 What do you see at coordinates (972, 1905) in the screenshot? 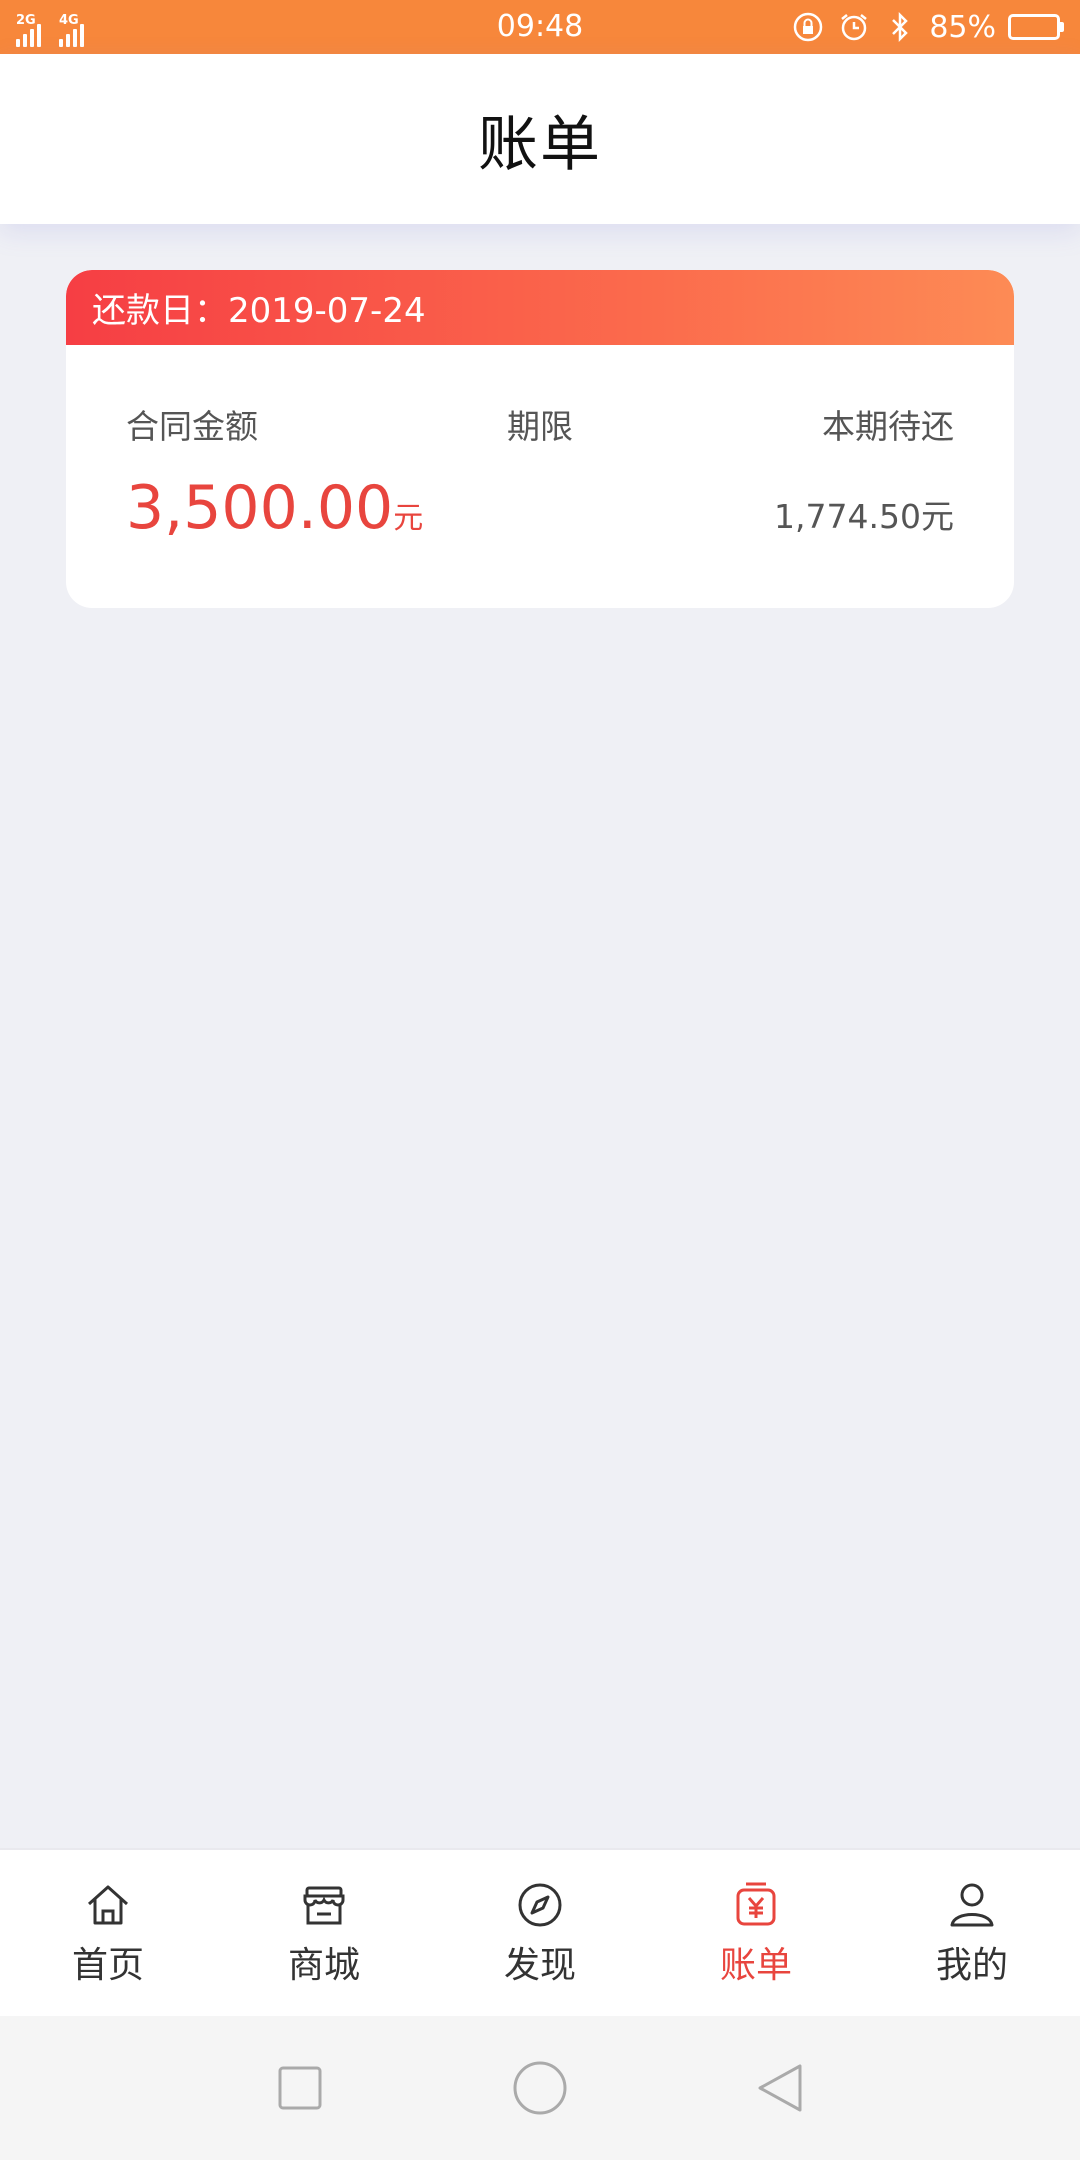
I see `user-icon` at bounding box center [972, 1905].